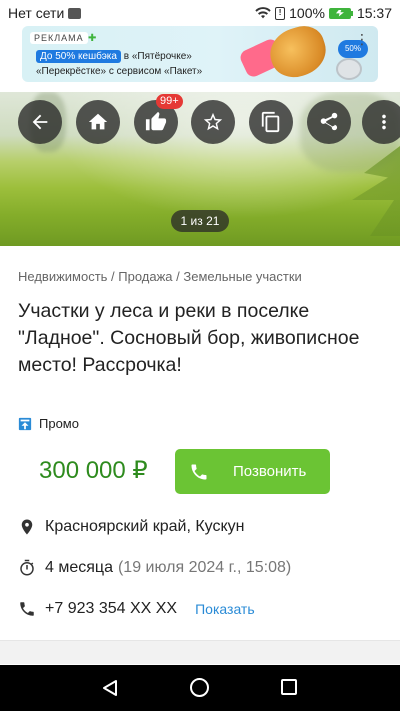 Image resolution: width=400 pixels, height=711 pixels. Describe the element at coordinates (340, 13) in the screenshot. I see `battery-icon` at that location.